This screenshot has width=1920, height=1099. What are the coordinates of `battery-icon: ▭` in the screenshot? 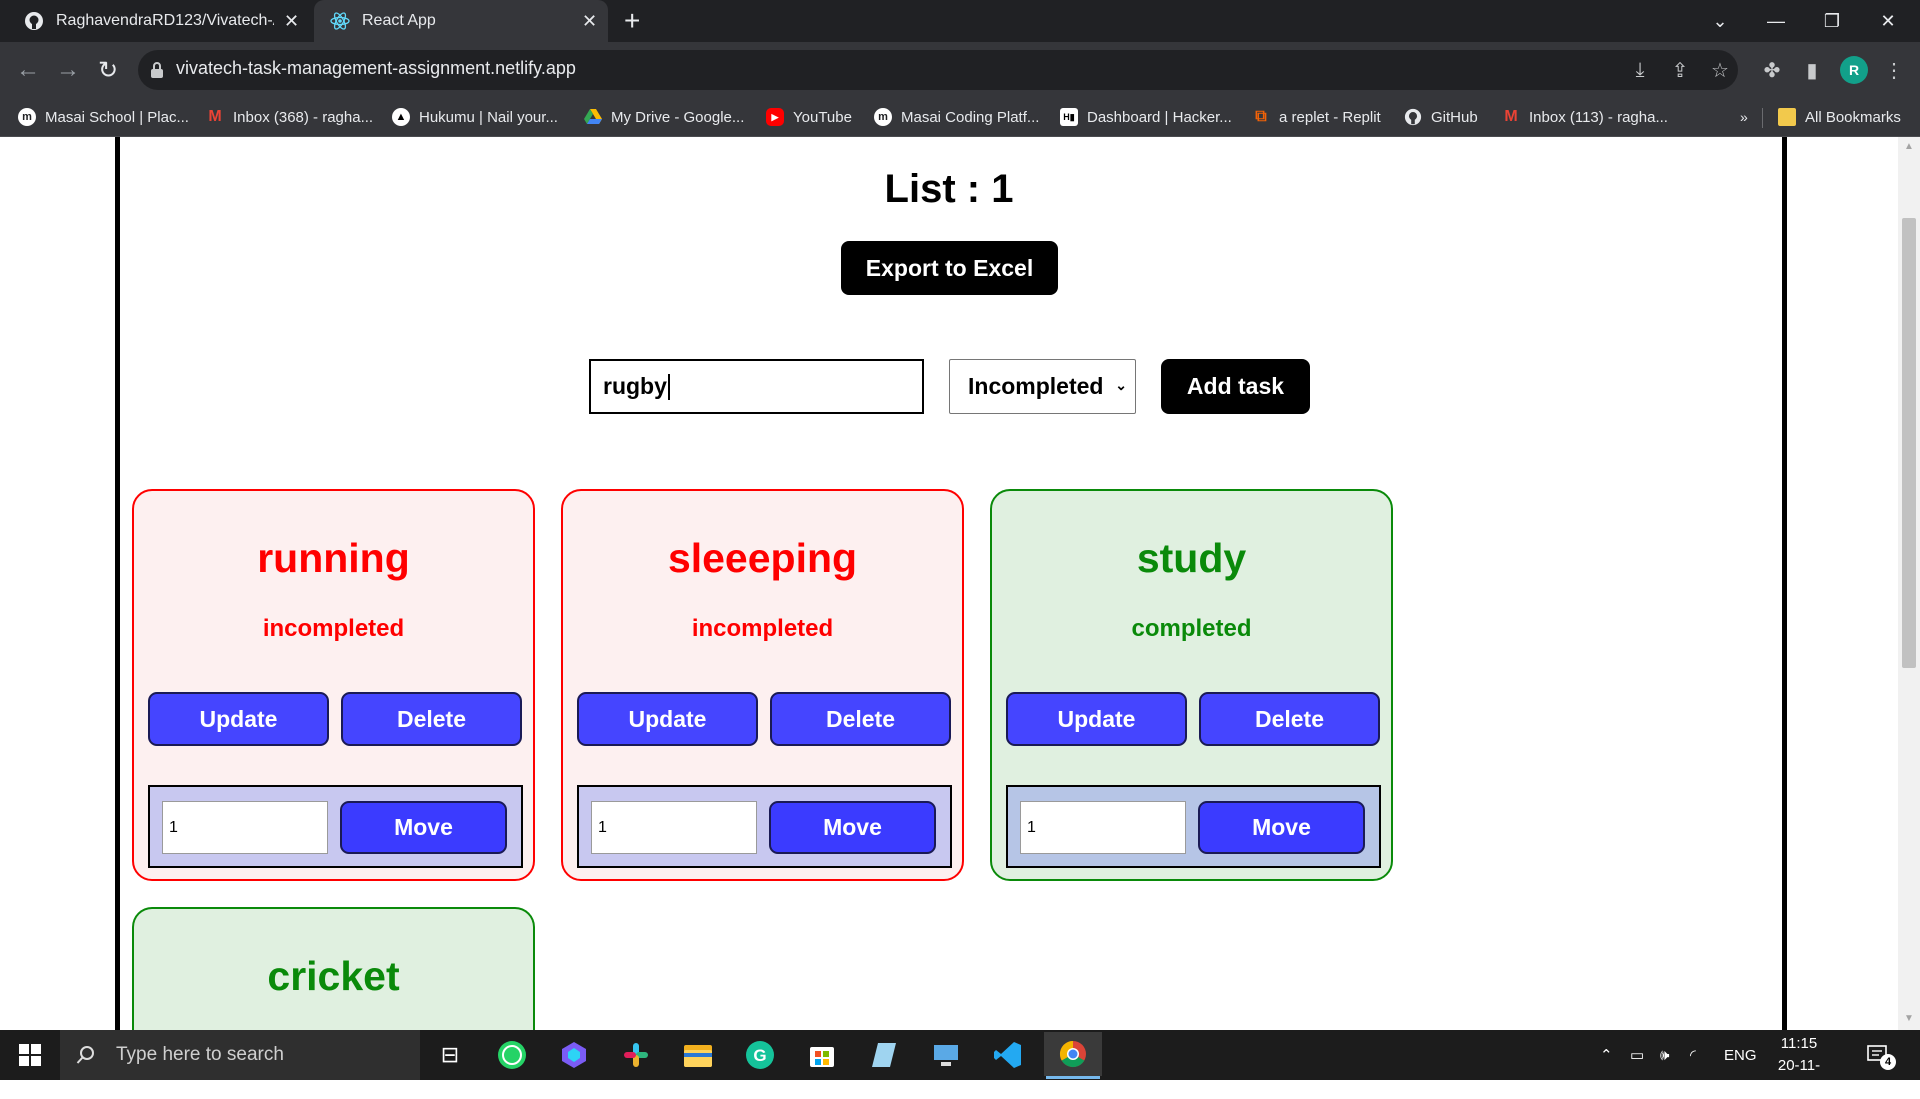 It's located at (1637, 1055).